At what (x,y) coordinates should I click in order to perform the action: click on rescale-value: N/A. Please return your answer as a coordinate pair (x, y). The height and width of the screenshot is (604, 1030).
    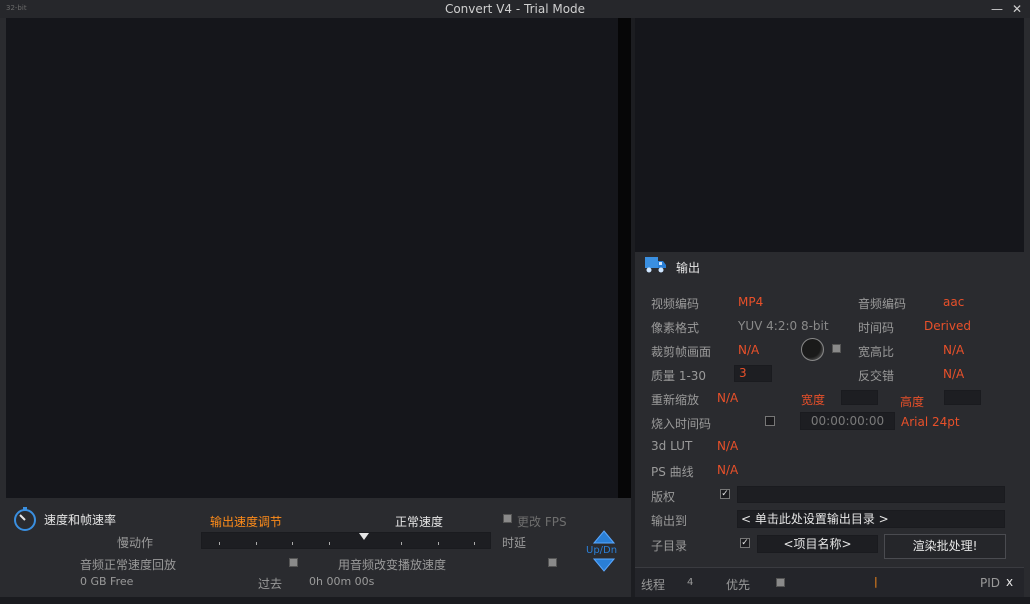
    Looking at the image, I should click on (727, 398).